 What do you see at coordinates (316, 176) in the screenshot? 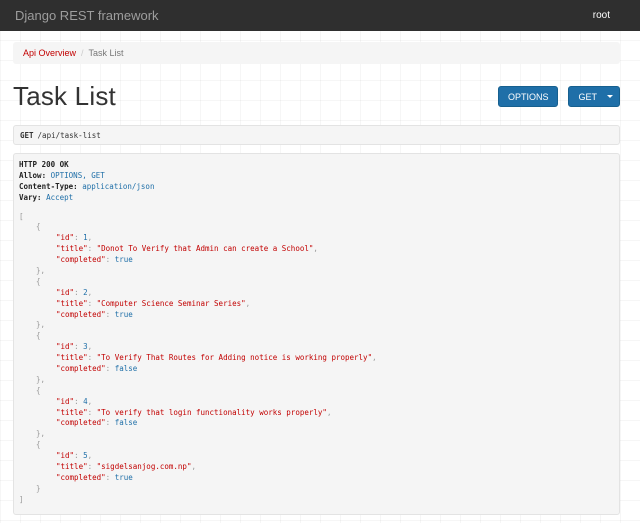
I see `response-header: Allow: OPTIONS, GET` at bounding box center [316, 176].